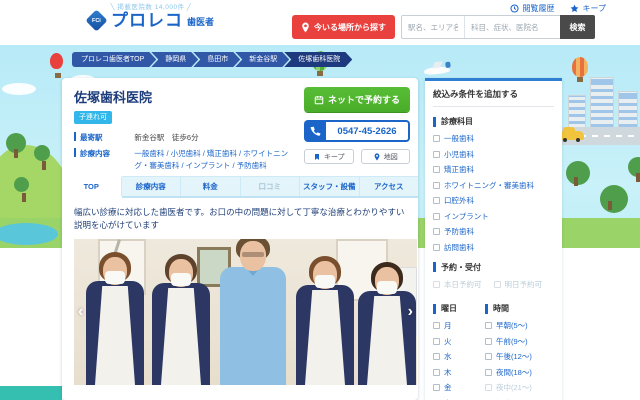 This screenshot has height=400, width=640. What do you see at coordinates (493, 247) in the screenshot?
I see `filter-visiting: 訪問歯科` at bounding box center [493, 247].